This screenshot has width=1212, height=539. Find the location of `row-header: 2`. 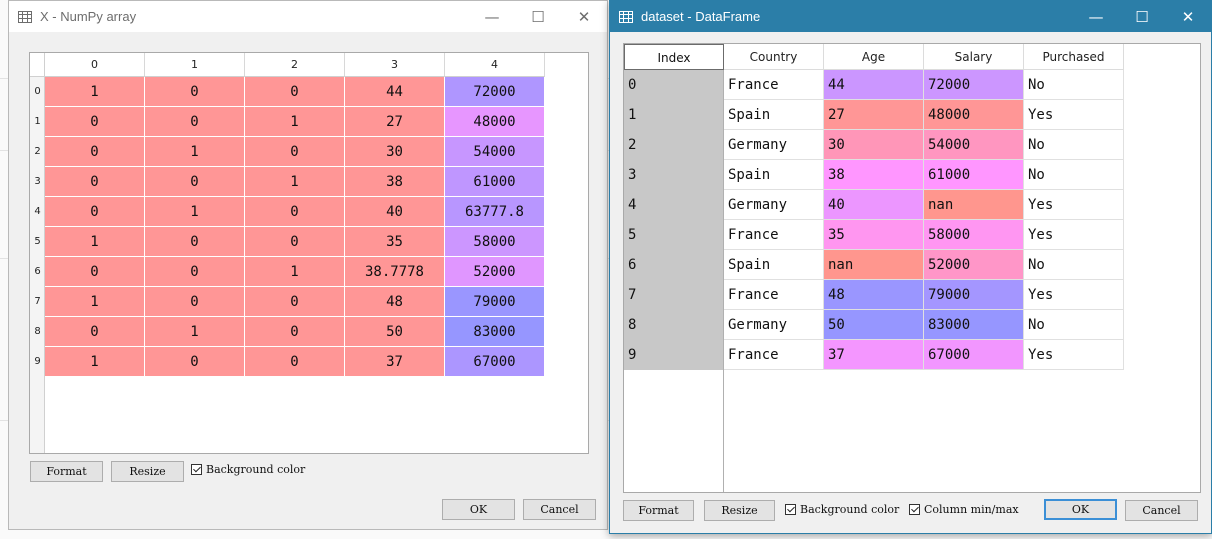

row-header: 2 is located at coordinates (37, 152).